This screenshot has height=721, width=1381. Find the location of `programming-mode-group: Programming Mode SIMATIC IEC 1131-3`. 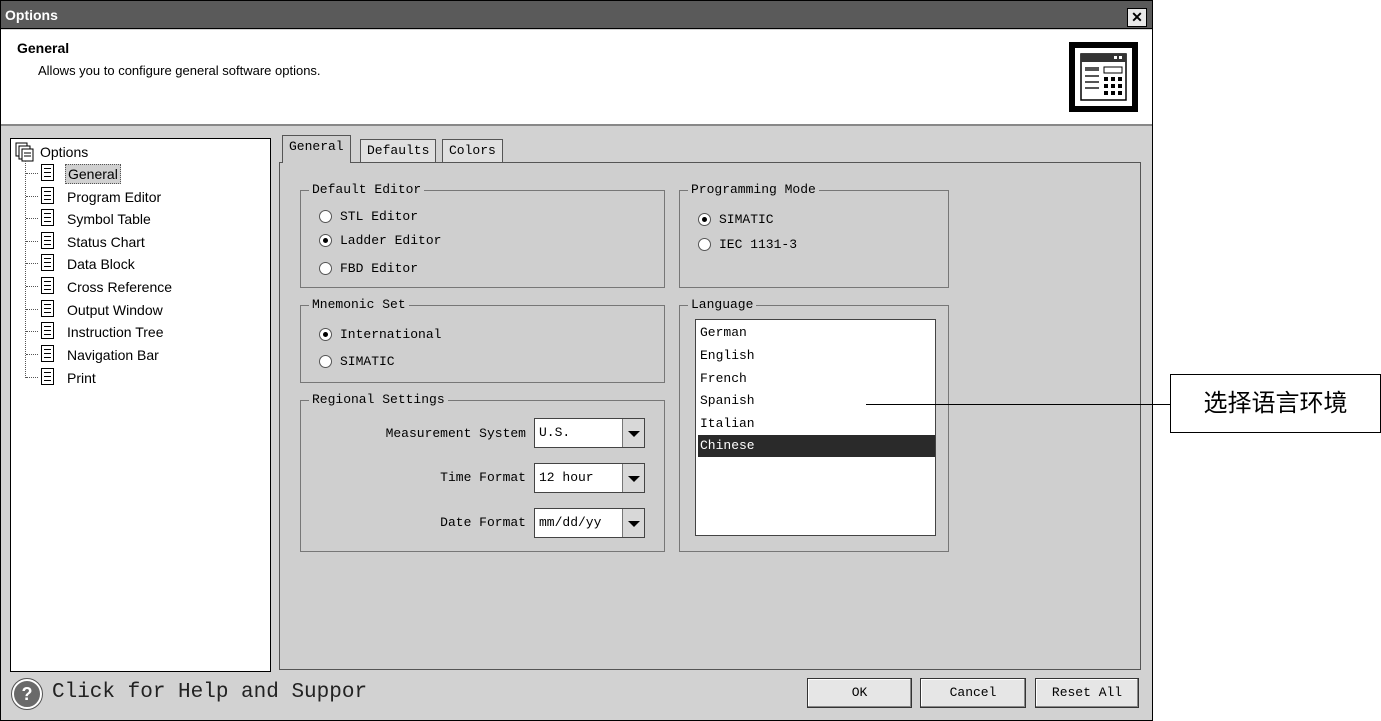

programming-mode-group: Programming Mode SIMATIC IEC 1131-3 is located at coordinates (814, 235).